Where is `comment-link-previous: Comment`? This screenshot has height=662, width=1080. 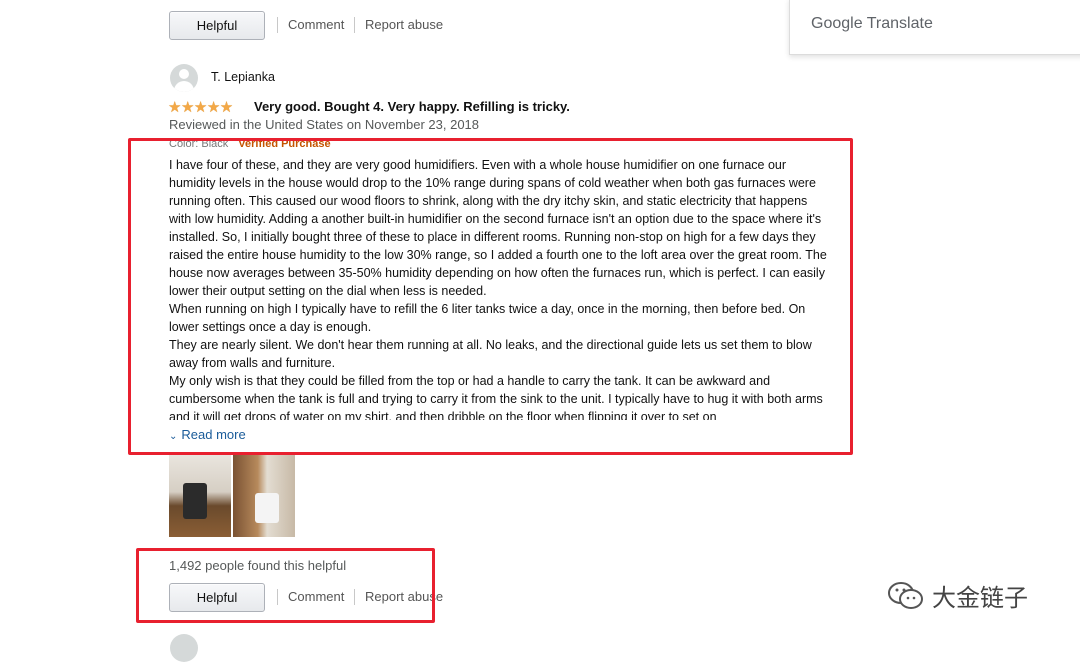 comment-link-previous: Comment is located at coordinates (316, 24).